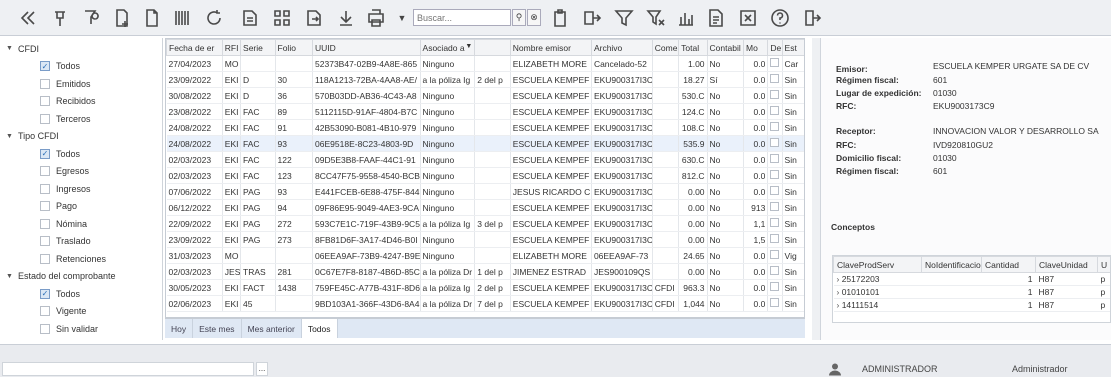  Describe the element at coordinates (447, 48) in the screenshot. I see `column-header: Asociado a ▼` at that location.